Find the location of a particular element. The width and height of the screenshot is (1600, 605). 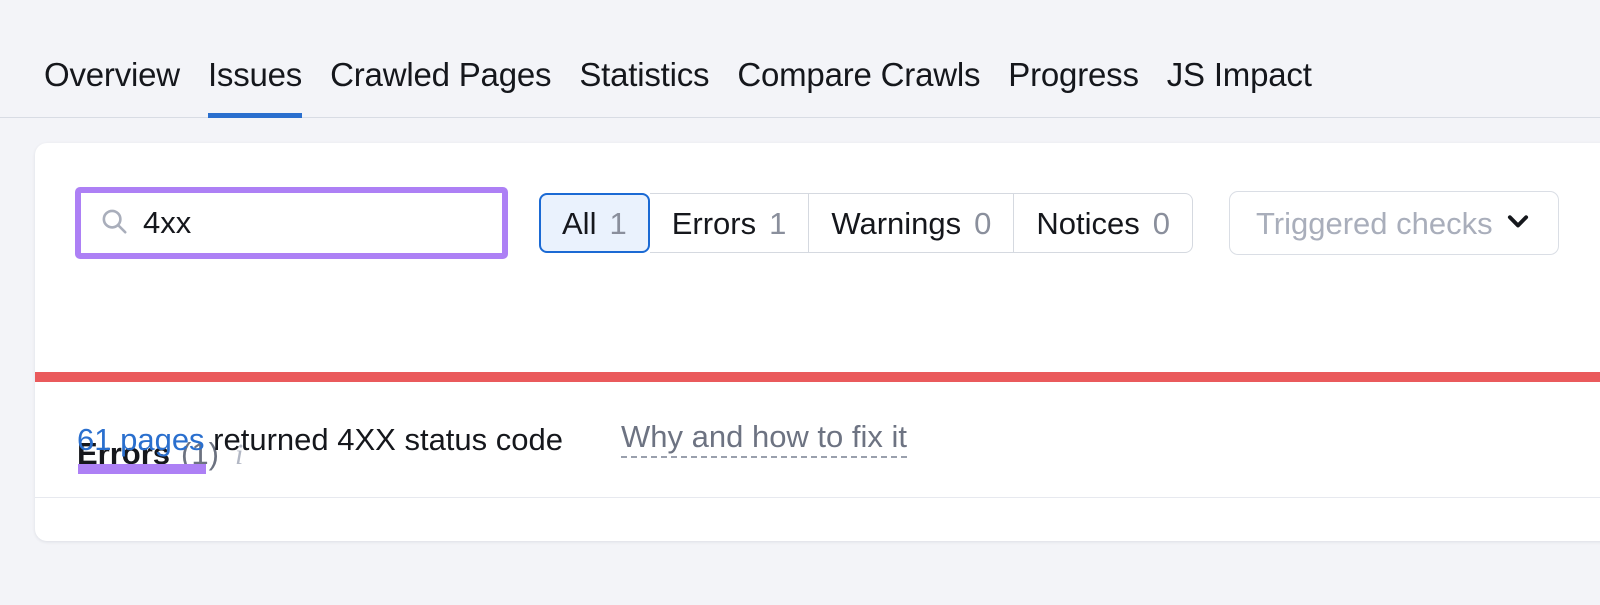

filter-errors: Errors 1 is located at coordinates (729, 223).